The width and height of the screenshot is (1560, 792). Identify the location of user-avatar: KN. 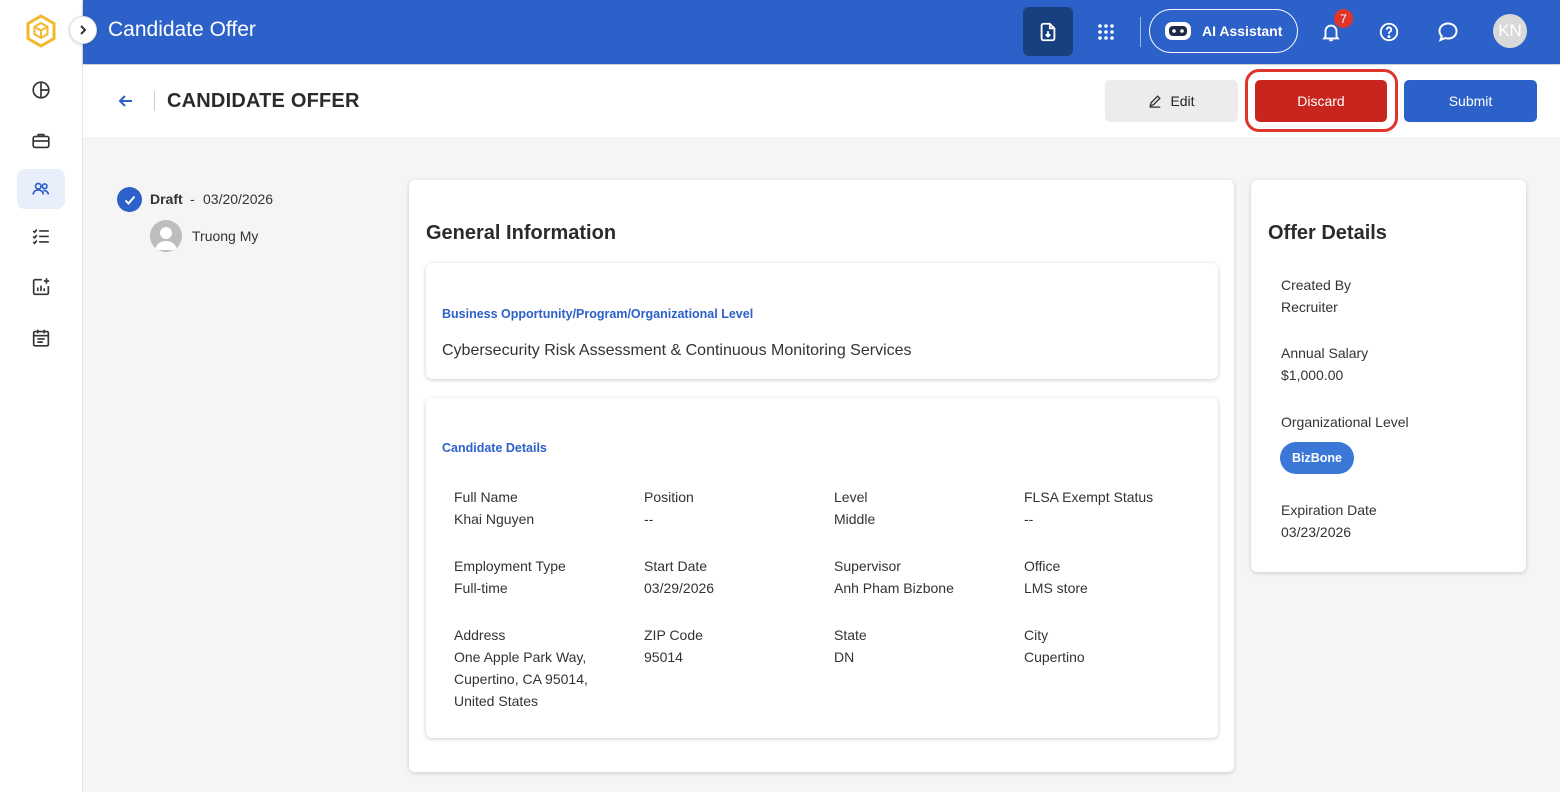
(1510, 31).